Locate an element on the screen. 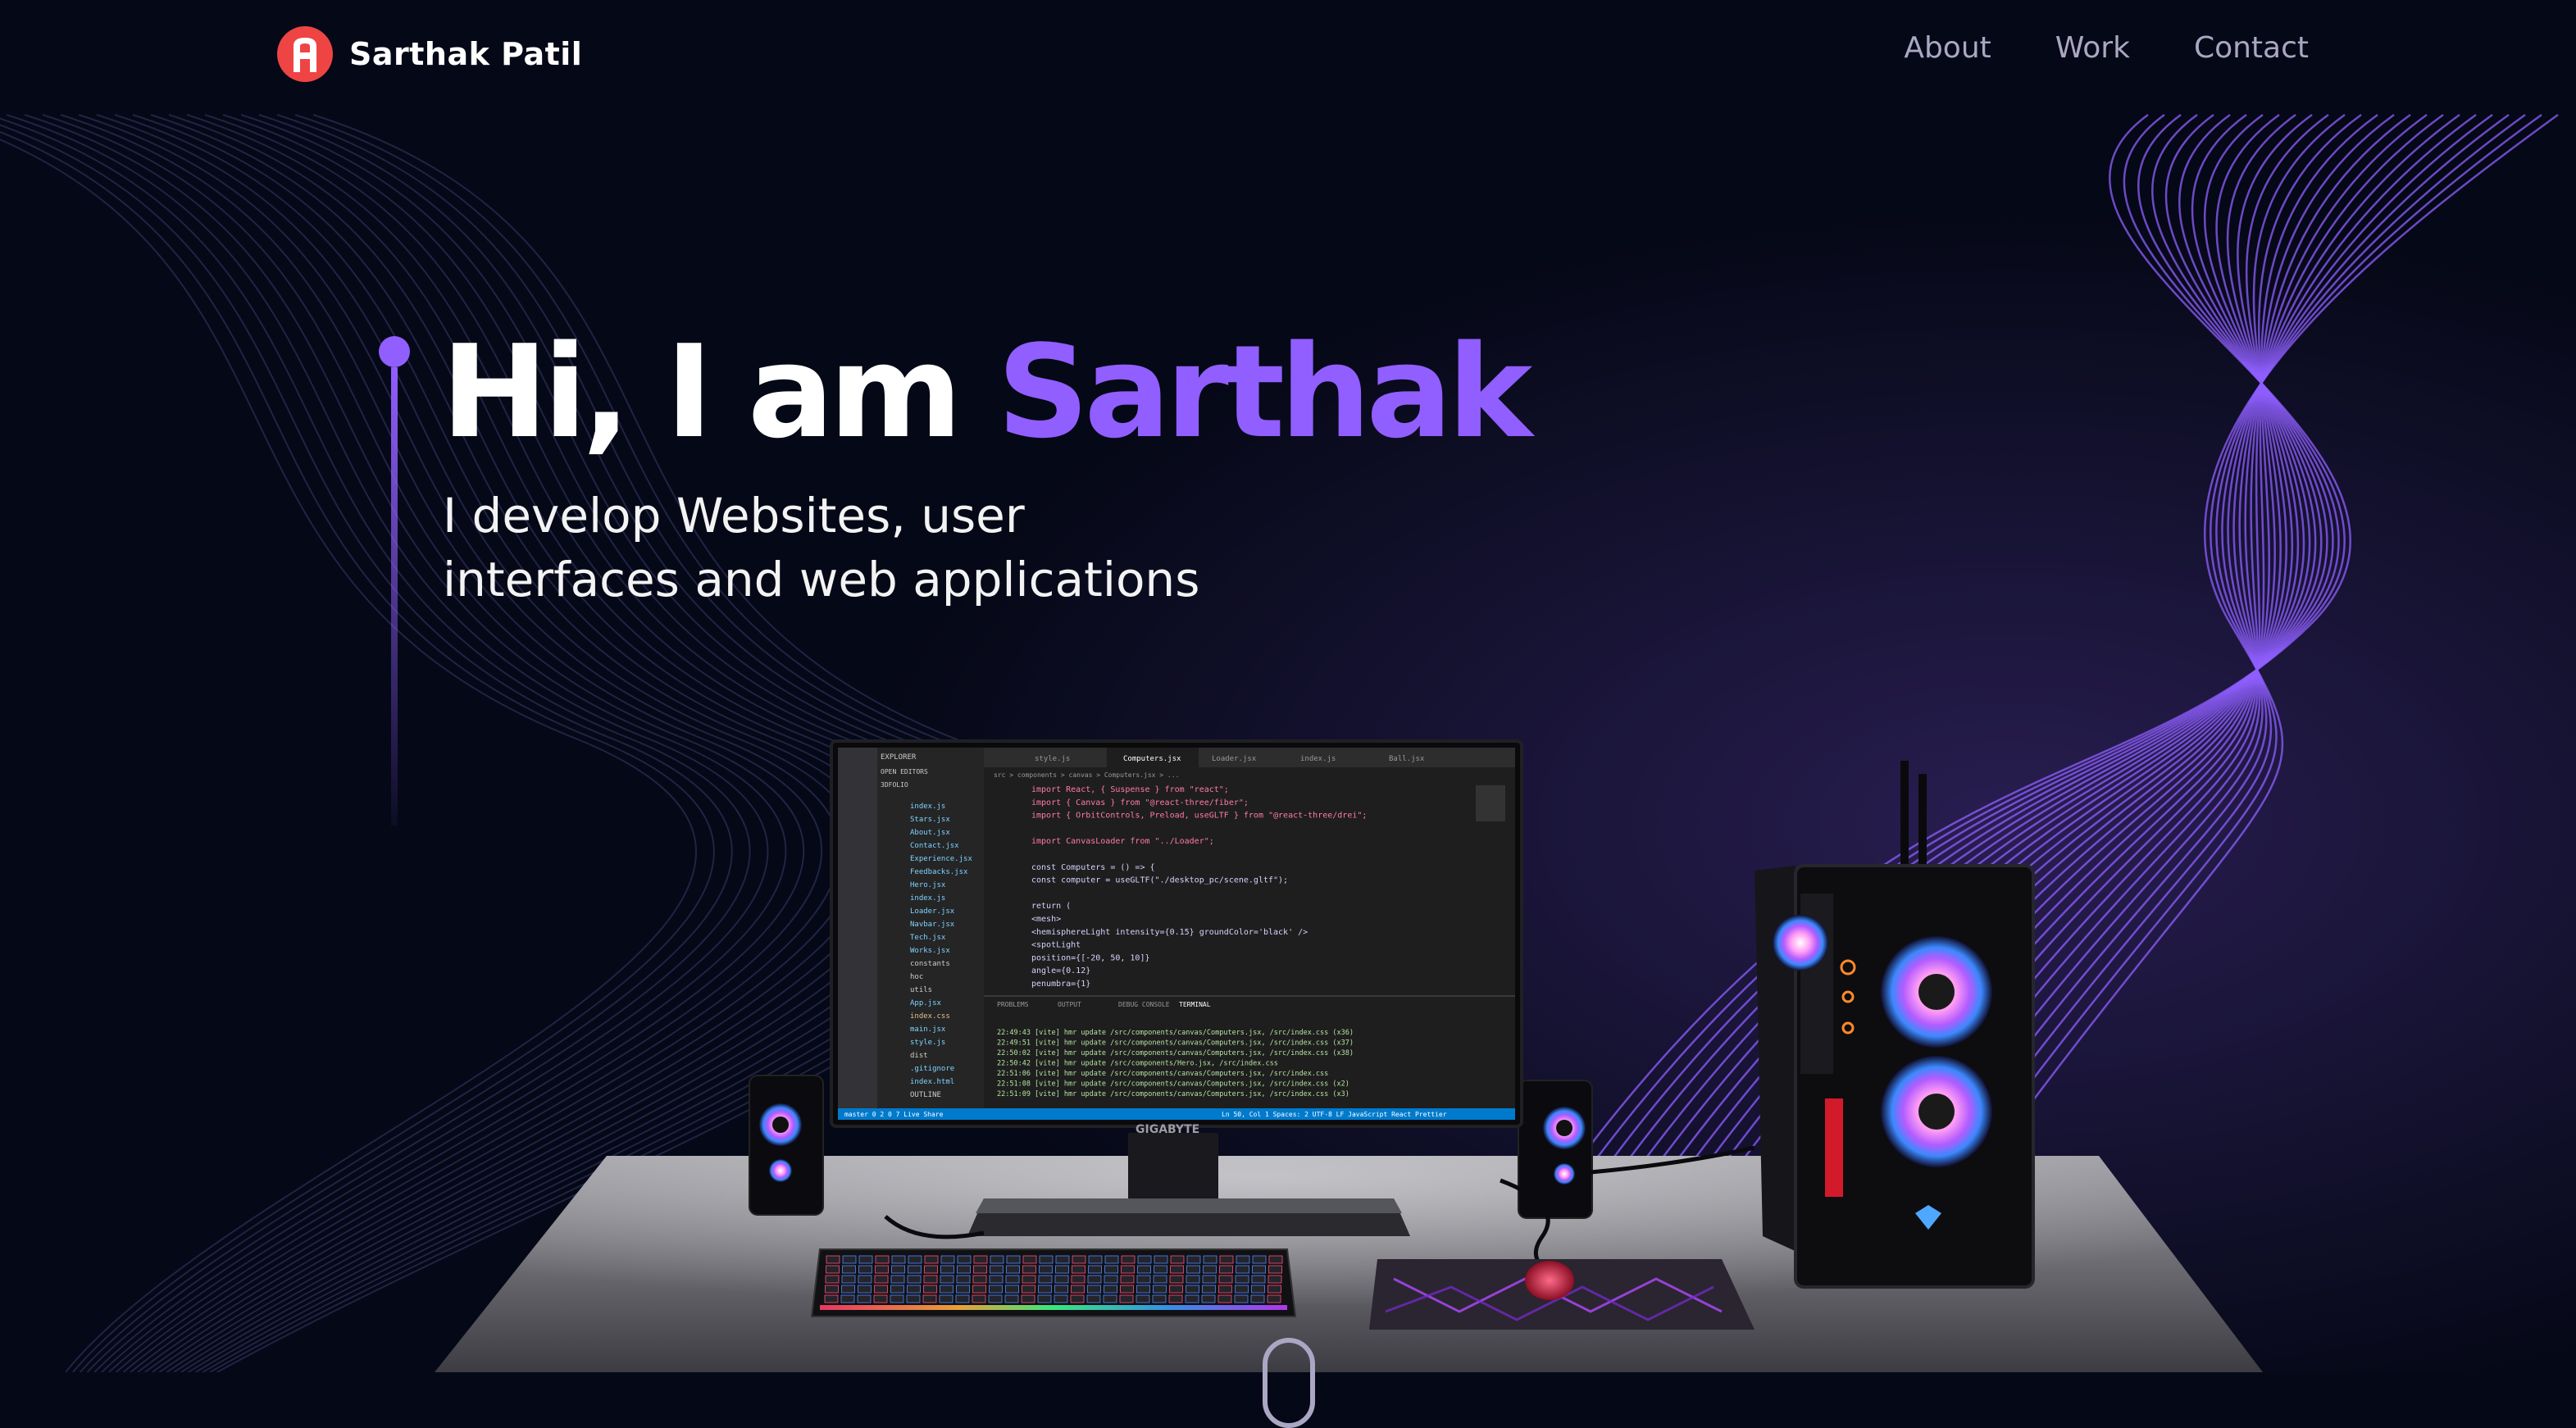  editor-tab: Loader.jsx is located at coordinates (1235, 759).